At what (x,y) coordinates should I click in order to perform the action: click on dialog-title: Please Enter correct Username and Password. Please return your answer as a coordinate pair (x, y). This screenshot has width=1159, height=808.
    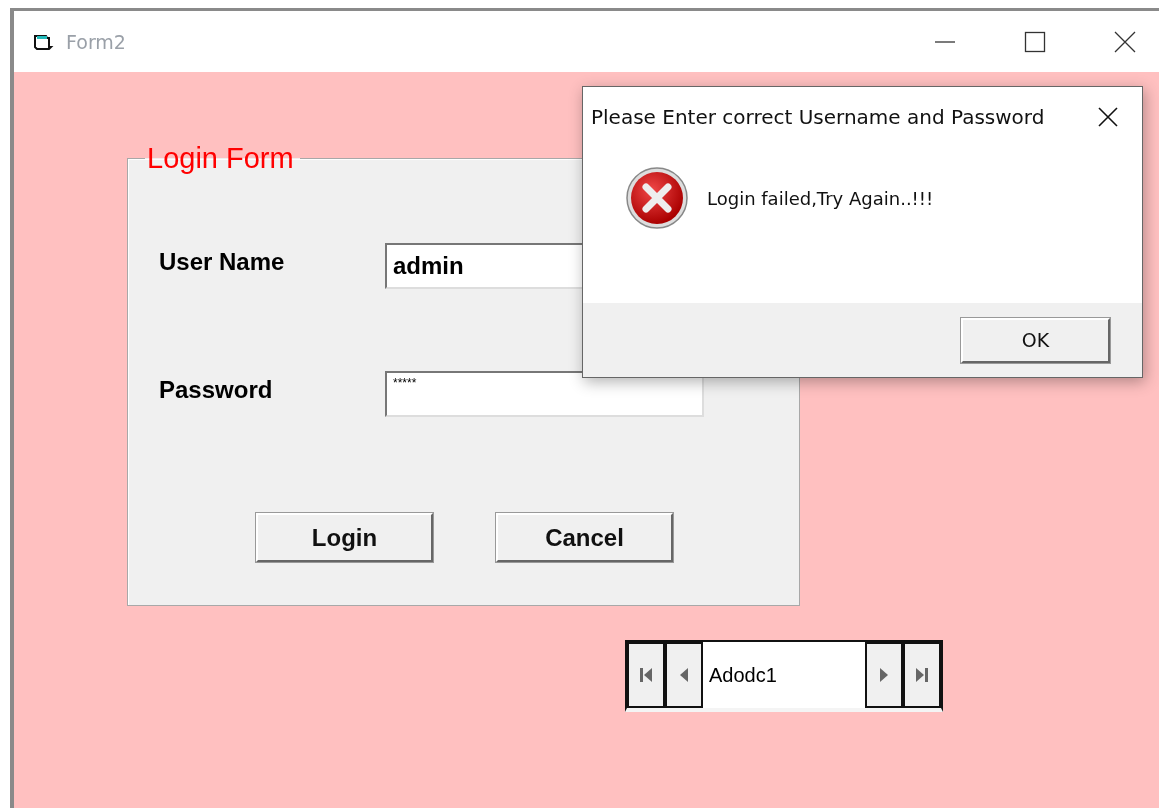
    Looking at the image, I should click on (818, 117).